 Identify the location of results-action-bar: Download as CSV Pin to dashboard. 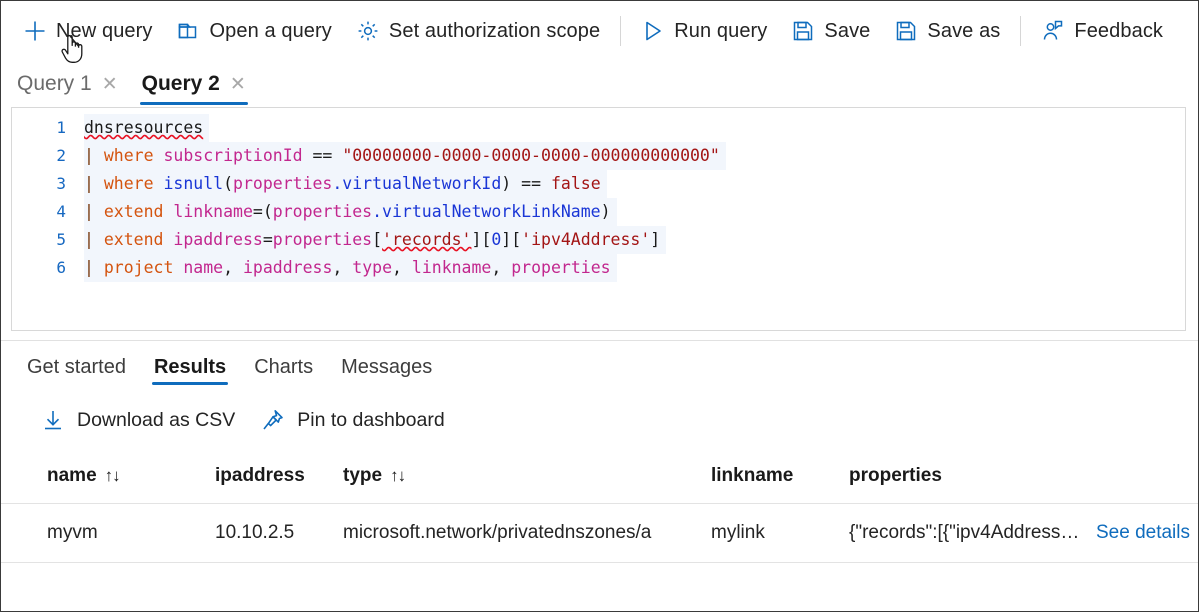
(599, 420).